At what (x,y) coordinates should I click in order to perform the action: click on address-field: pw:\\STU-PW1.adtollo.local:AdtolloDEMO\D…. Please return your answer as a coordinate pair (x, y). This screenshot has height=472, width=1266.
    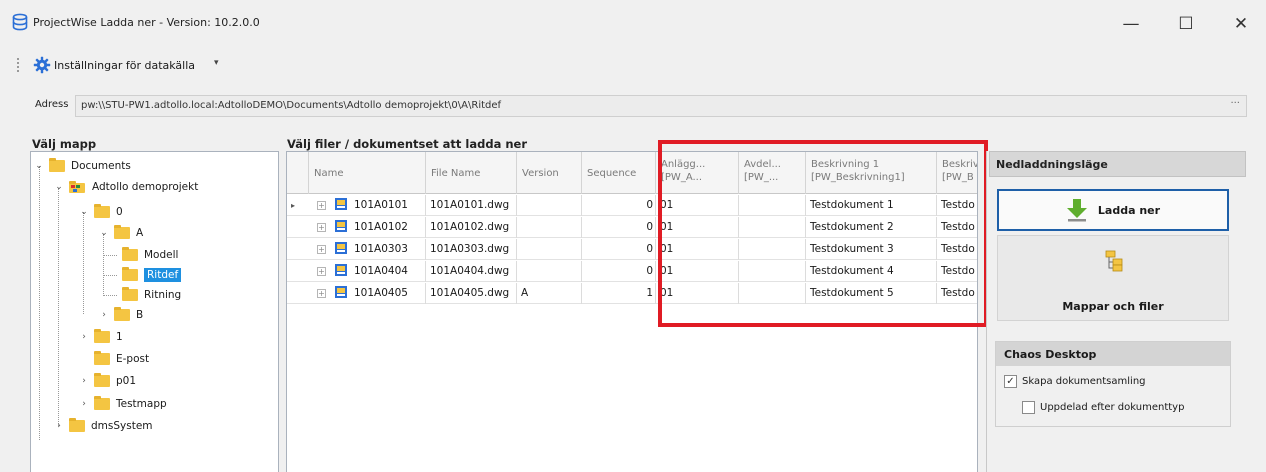
    Looking at the image, I should click on (661, 106).